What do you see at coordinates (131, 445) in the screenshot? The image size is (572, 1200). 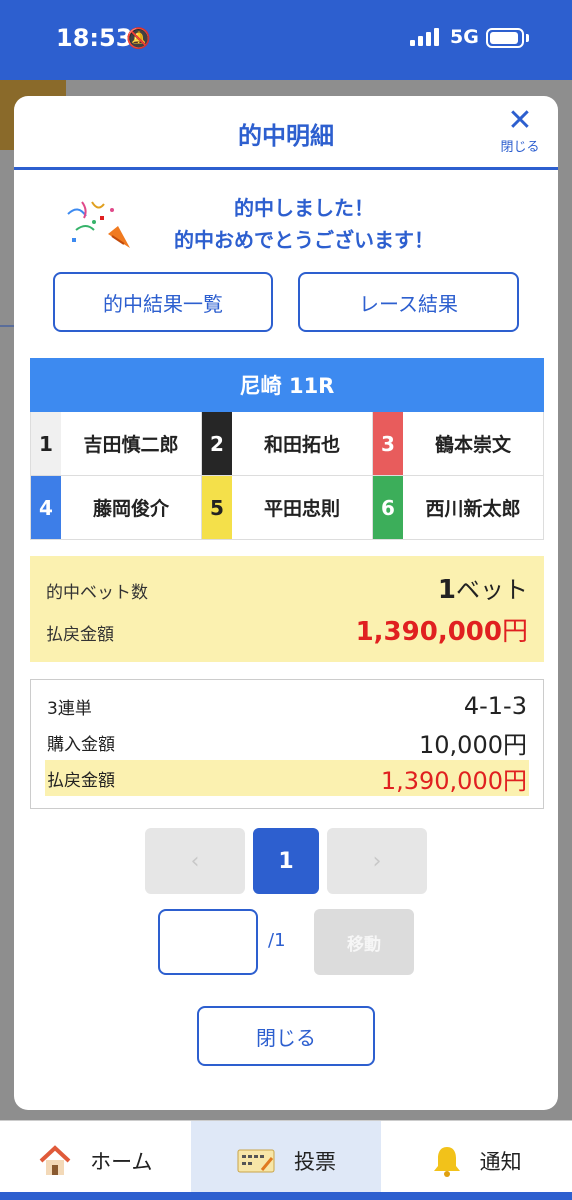 I see `player-name: 吉田慎二郎` at bounding box center [131, 445].